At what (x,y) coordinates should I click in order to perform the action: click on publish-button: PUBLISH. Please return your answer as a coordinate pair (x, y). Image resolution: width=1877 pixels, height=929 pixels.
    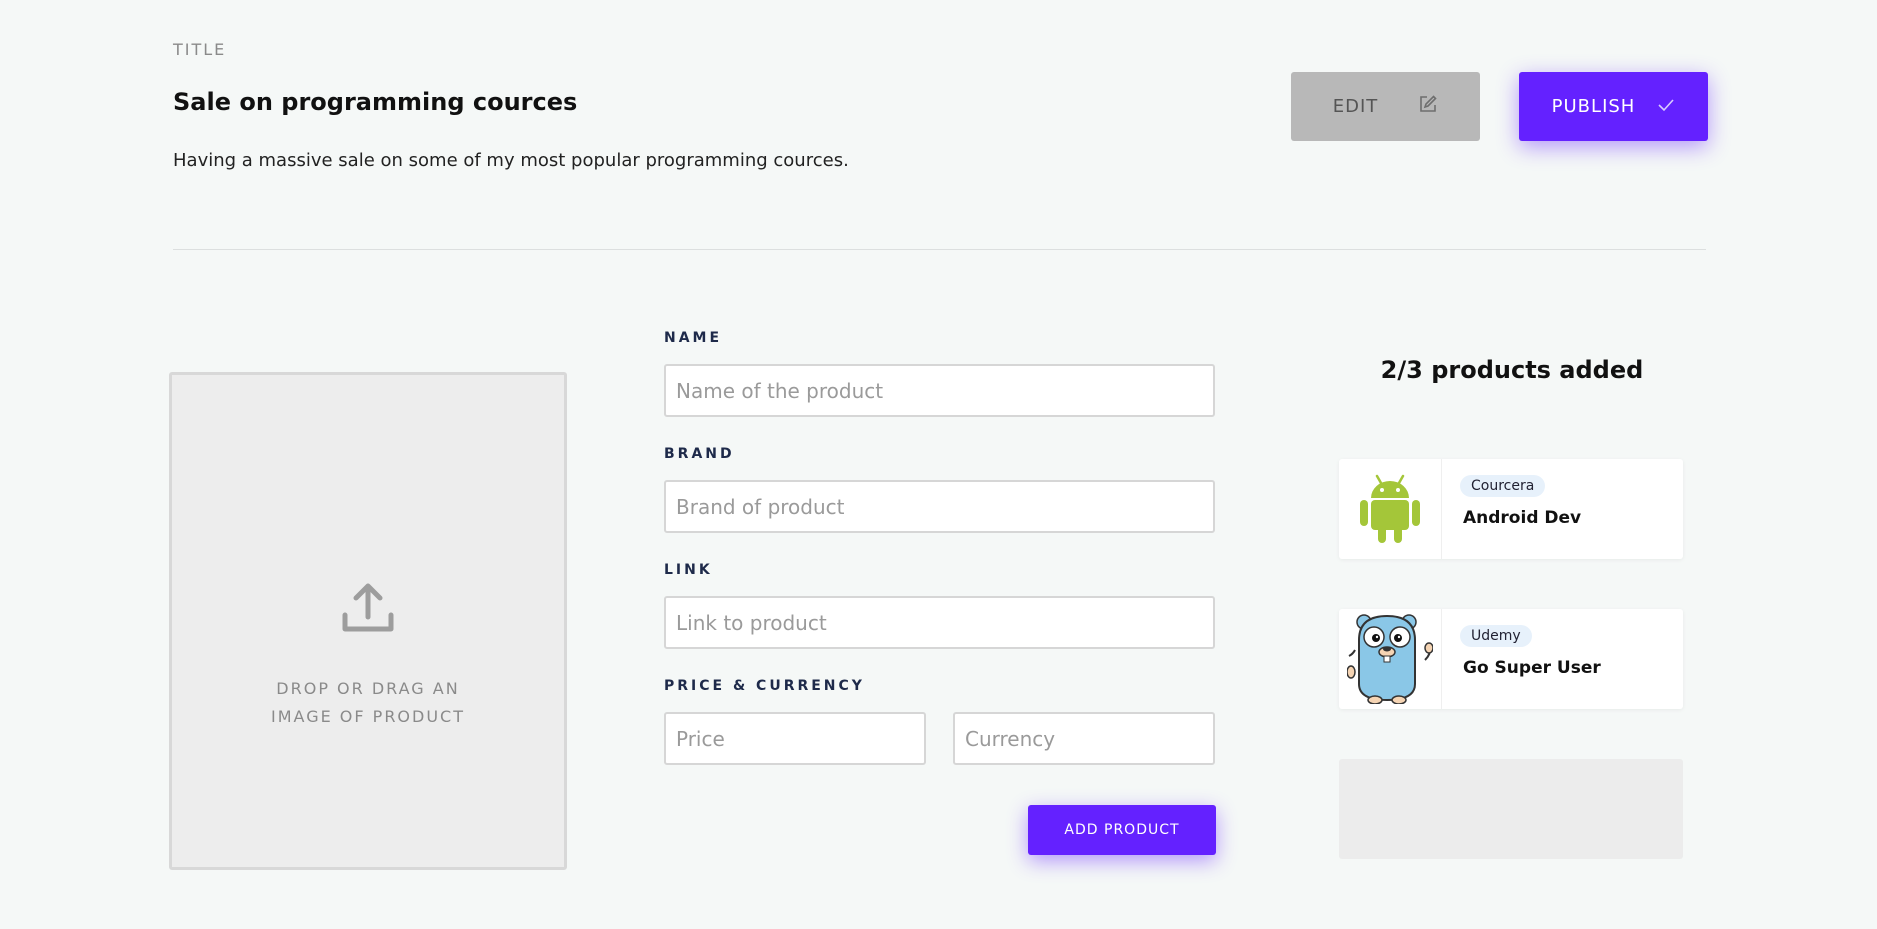
    Looking at the image, I should click on (1613, 106).